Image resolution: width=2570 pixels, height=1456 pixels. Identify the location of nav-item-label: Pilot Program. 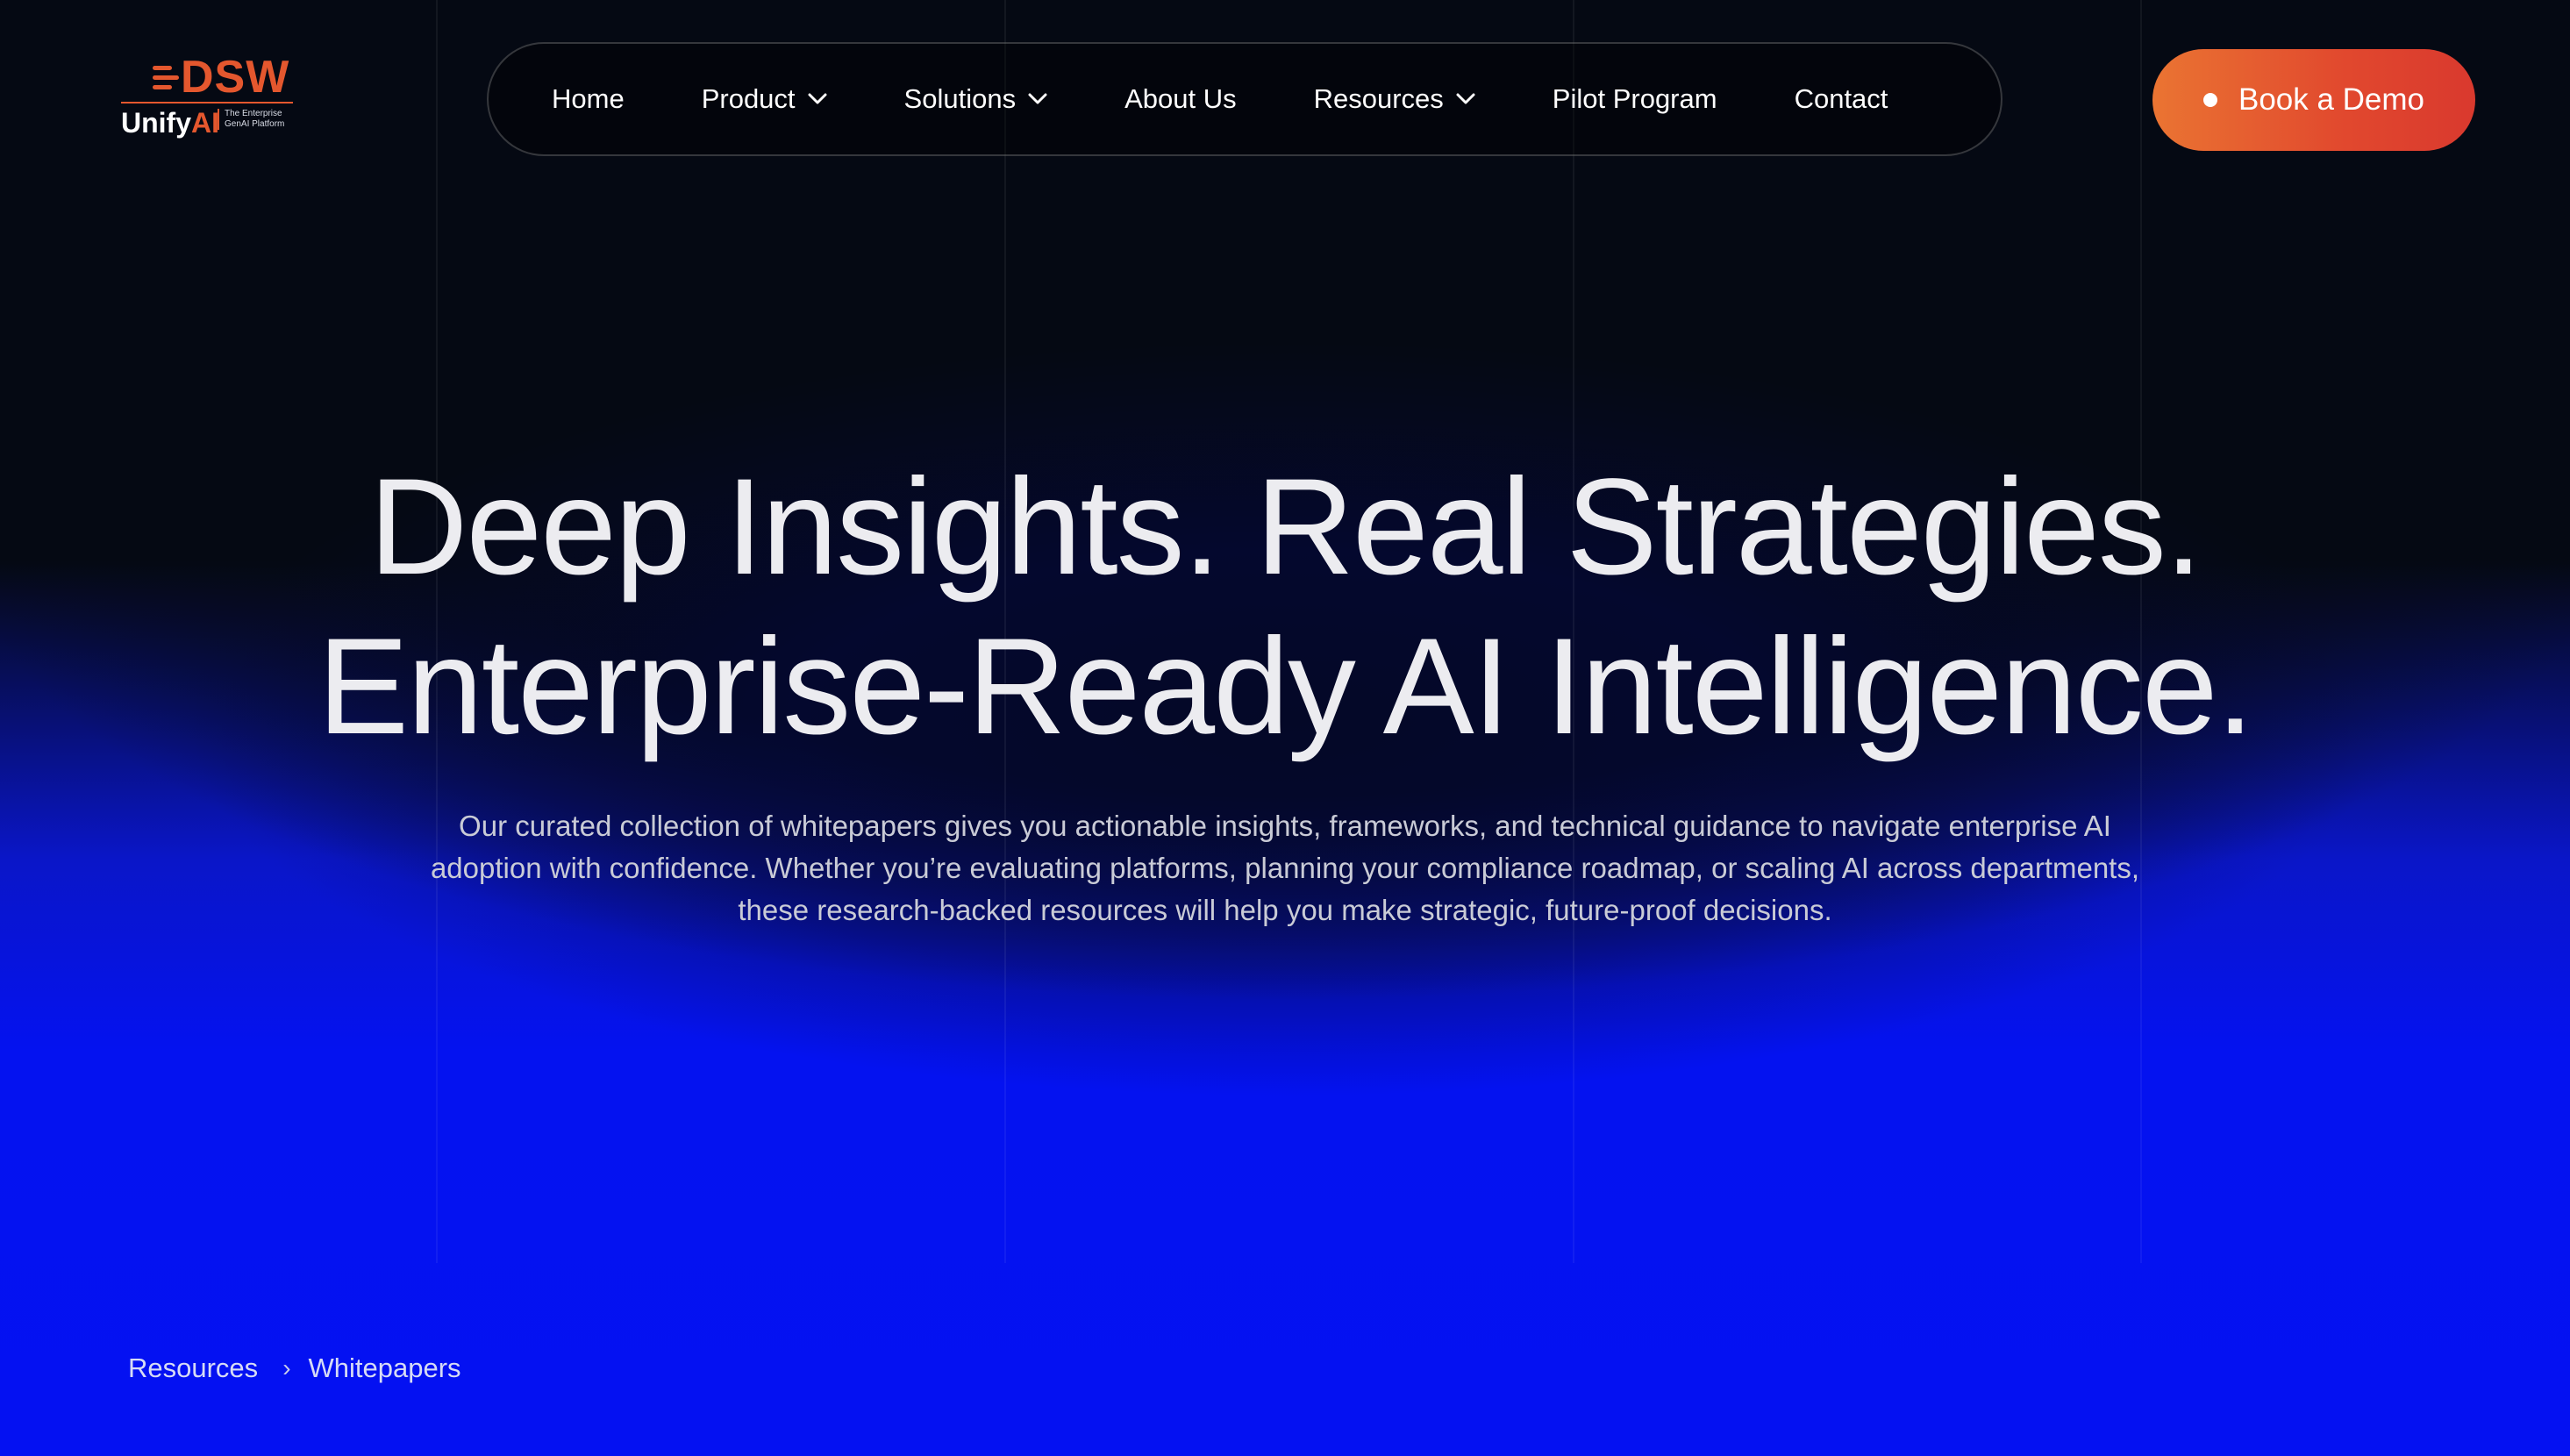
(1634, 98).